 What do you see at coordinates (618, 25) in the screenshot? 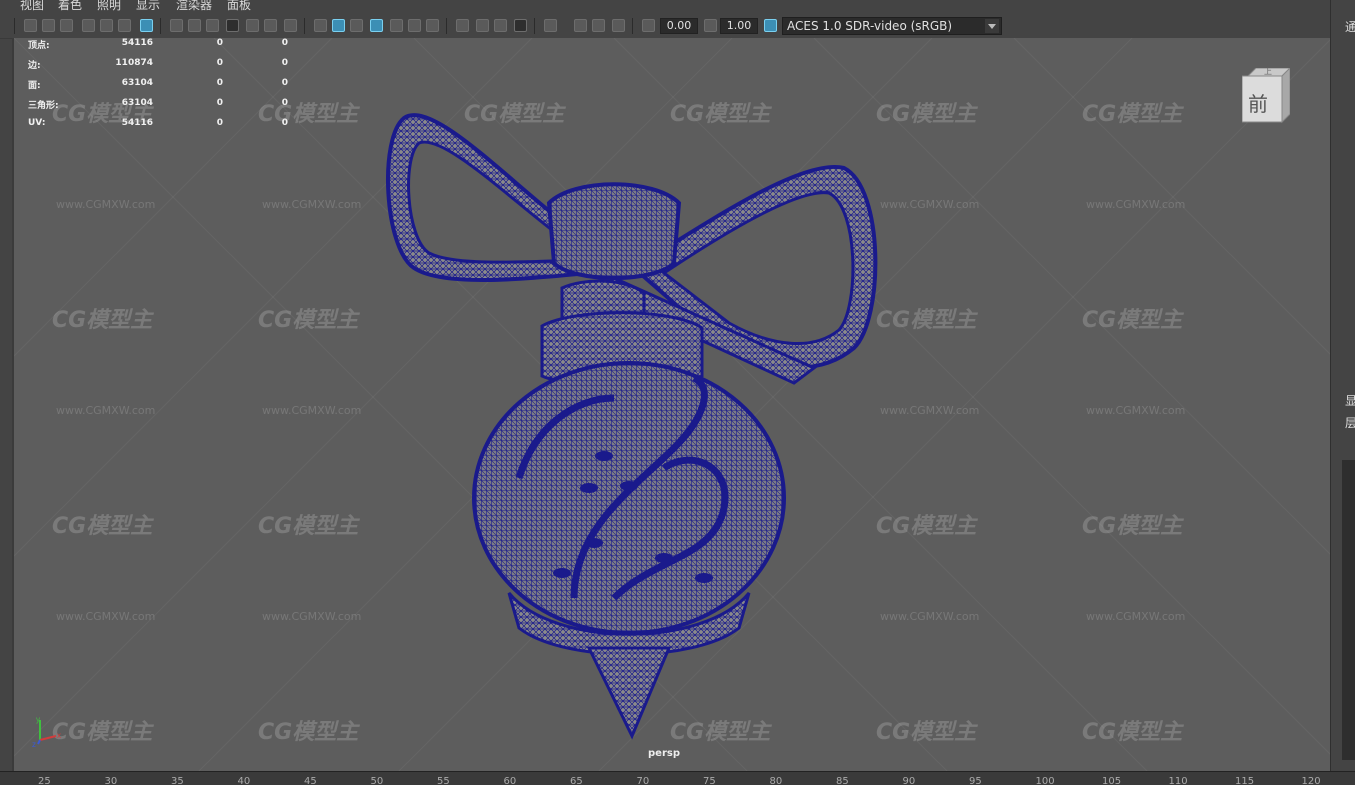
I see `xray-active-icon` at bounding box center [618, 25].